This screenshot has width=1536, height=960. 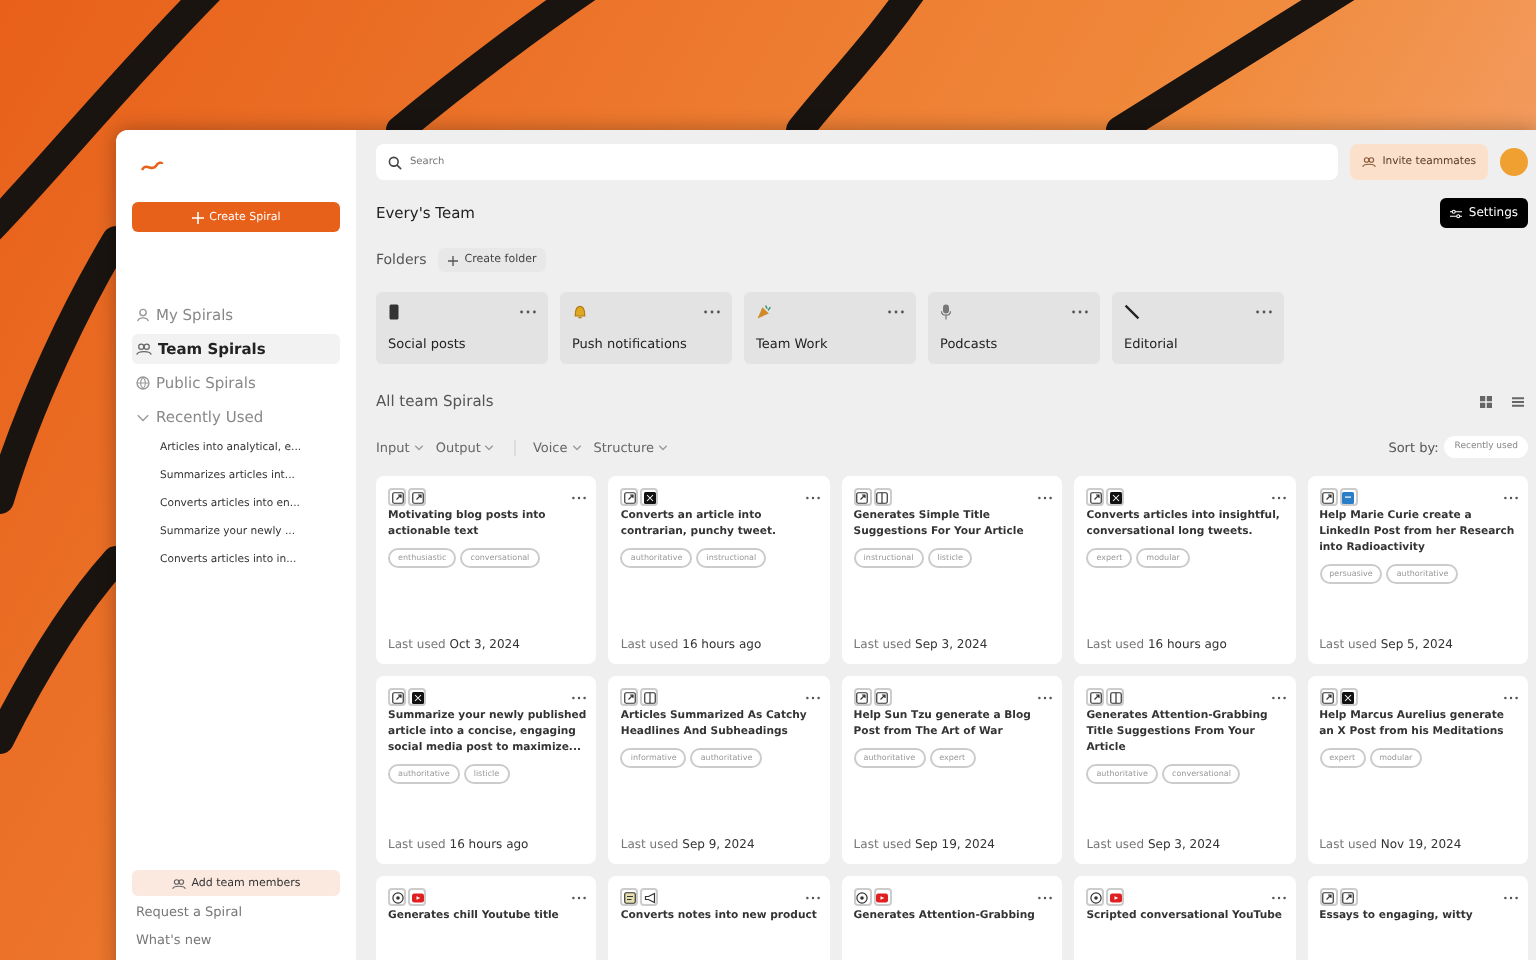 I want to click on notes-icon, so click(x=629, y=897).